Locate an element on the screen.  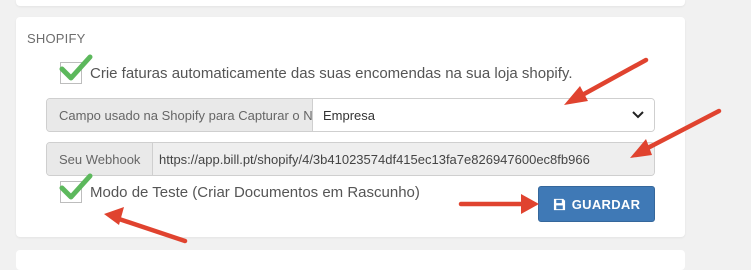
section-title: SHOPIFY is located at coordinates (56, 38).